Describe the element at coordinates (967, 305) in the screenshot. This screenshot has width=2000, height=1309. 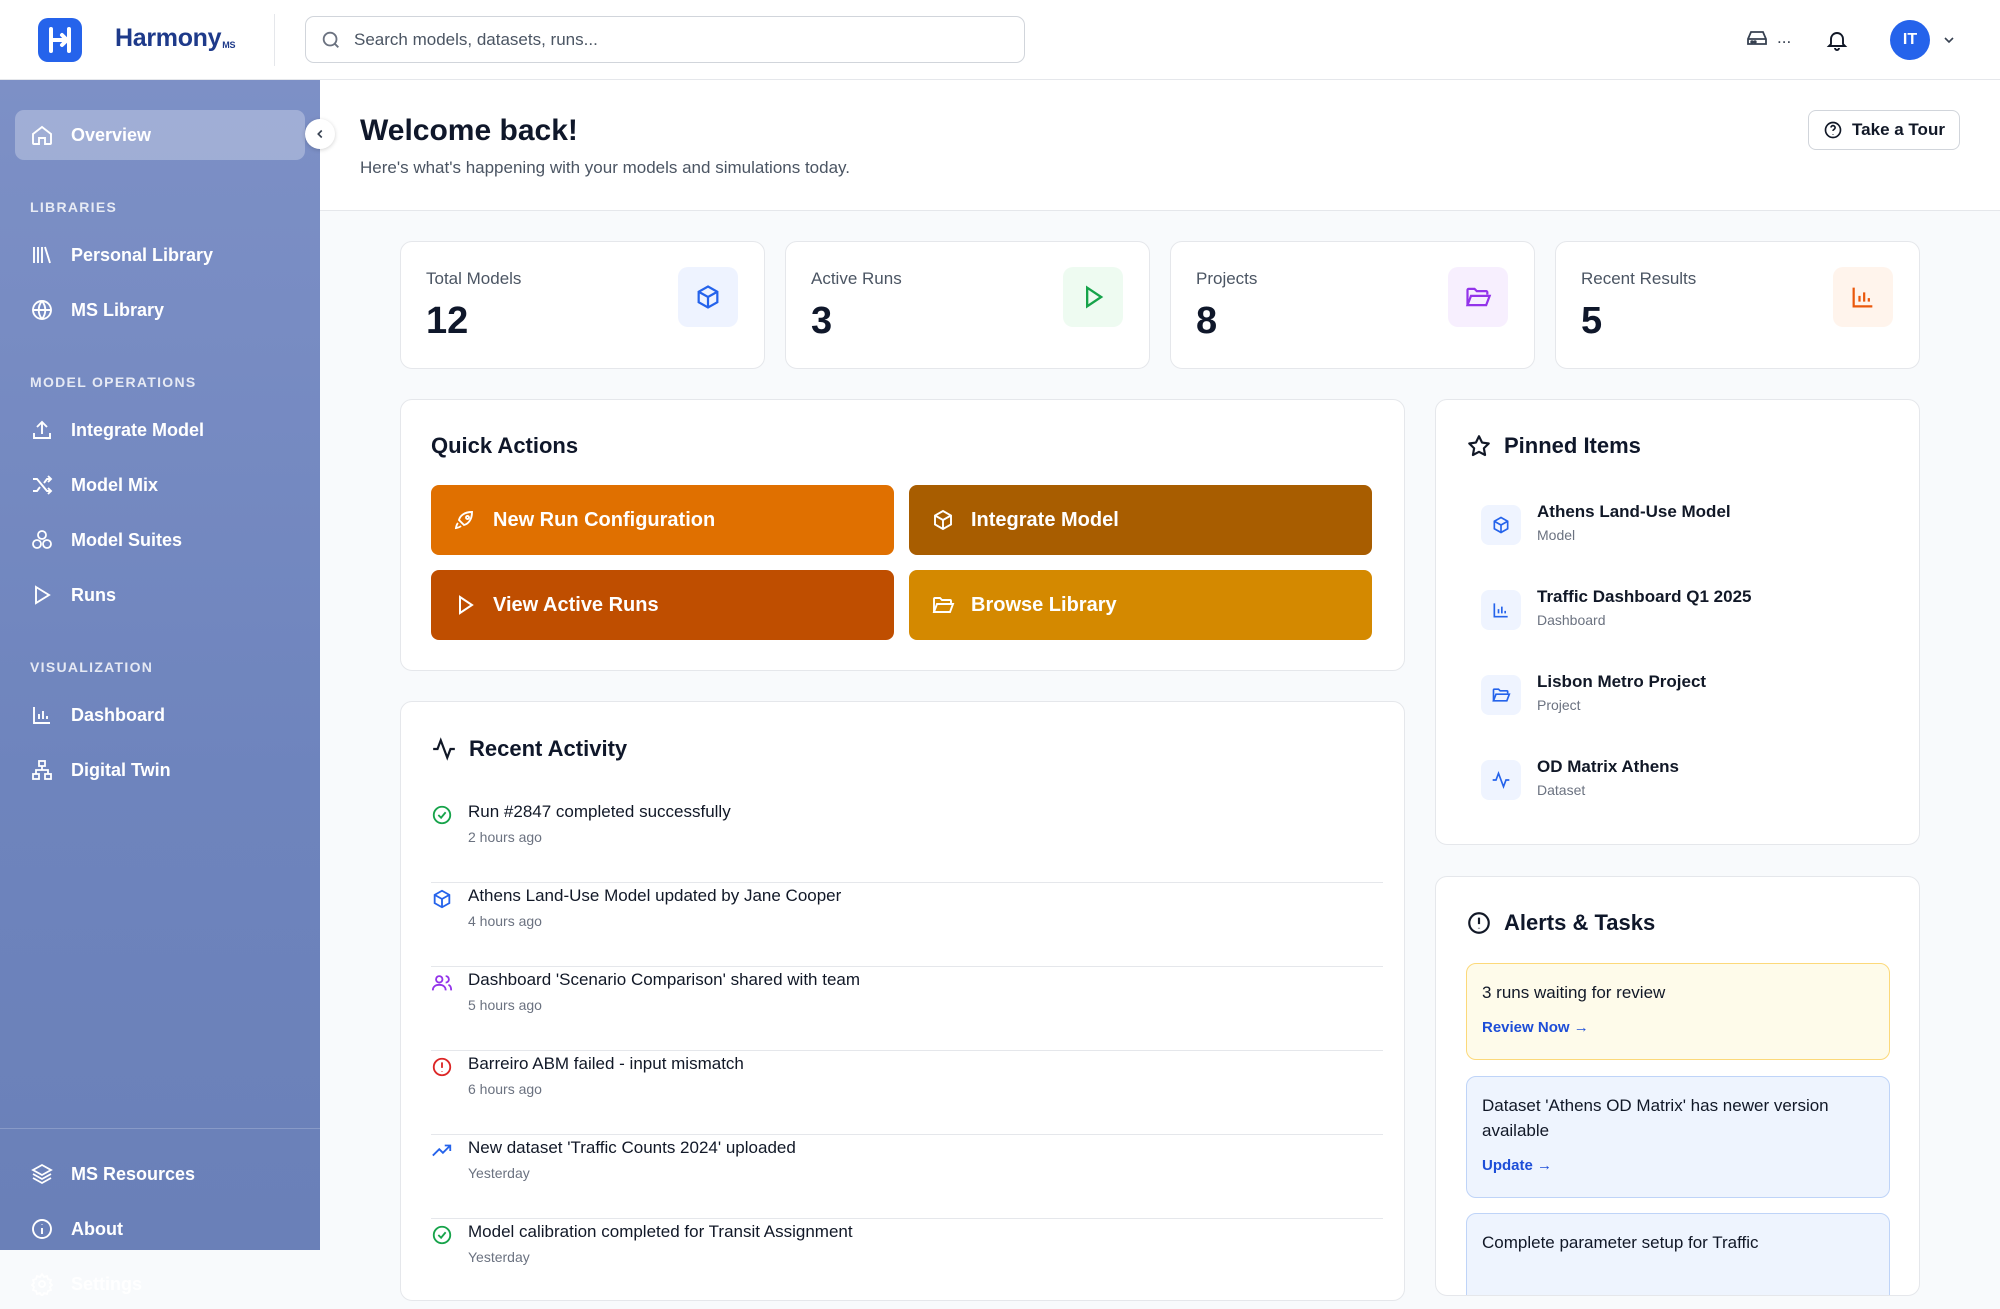
I see `stat-card-active-runs: Active Runs 3` at that location.